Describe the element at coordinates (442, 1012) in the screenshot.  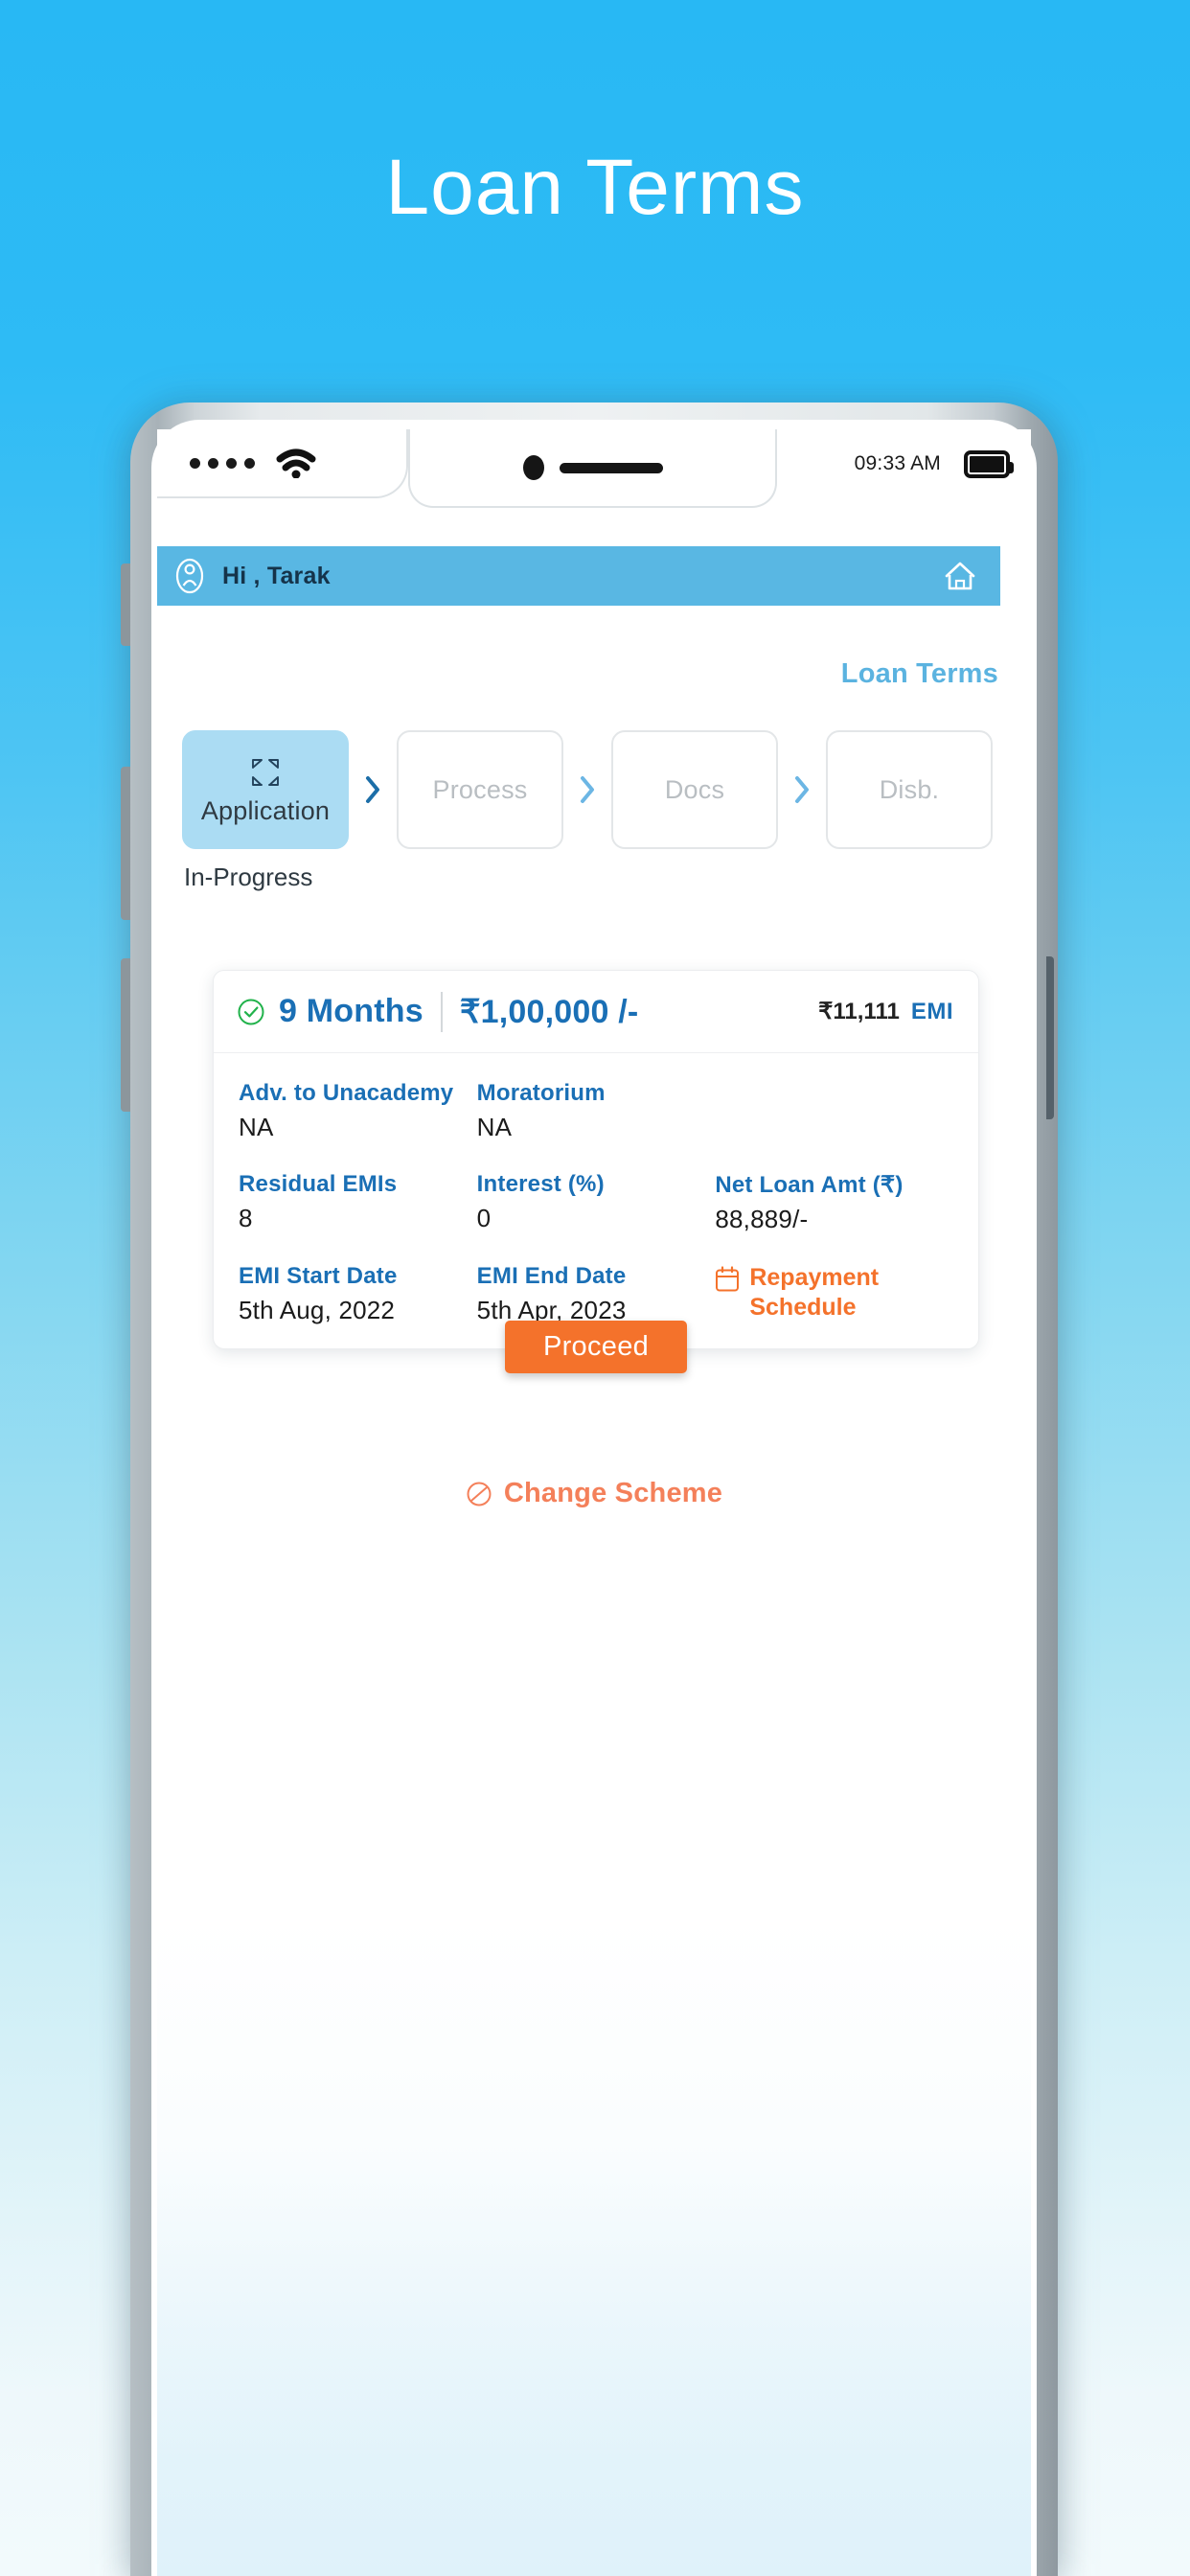
I see `header-divider` at that location.